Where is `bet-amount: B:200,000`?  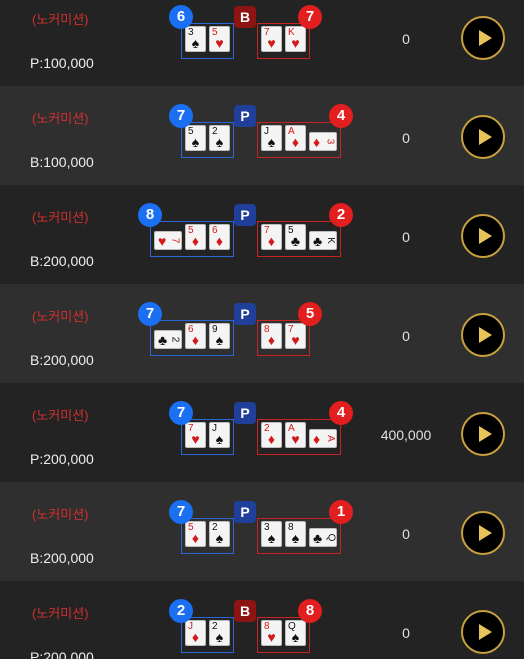 bet-amount: B:200,000 is located at coordinates (62, 360).